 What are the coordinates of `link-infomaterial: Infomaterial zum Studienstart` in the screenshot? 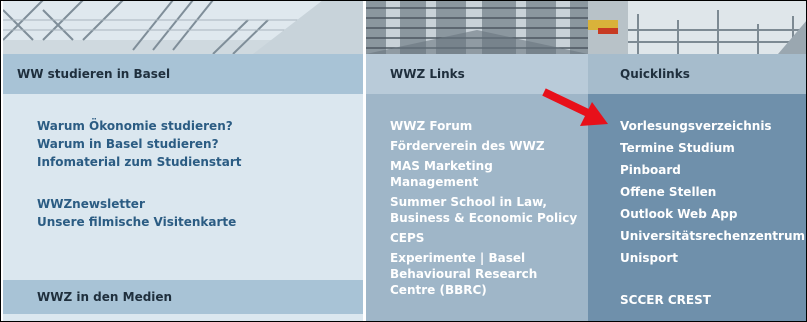 It's located at (183, 162).